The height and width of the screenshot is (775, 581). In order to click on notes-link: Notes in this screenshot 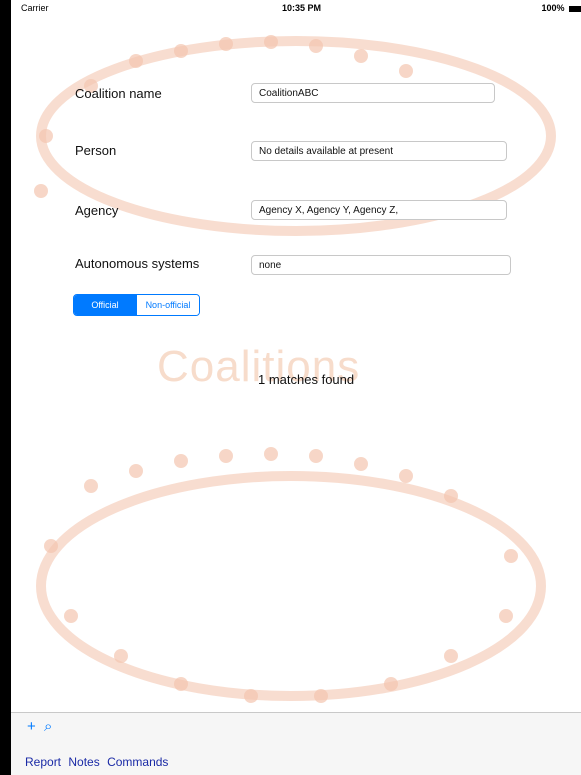, I will do `click(83, 762)`.